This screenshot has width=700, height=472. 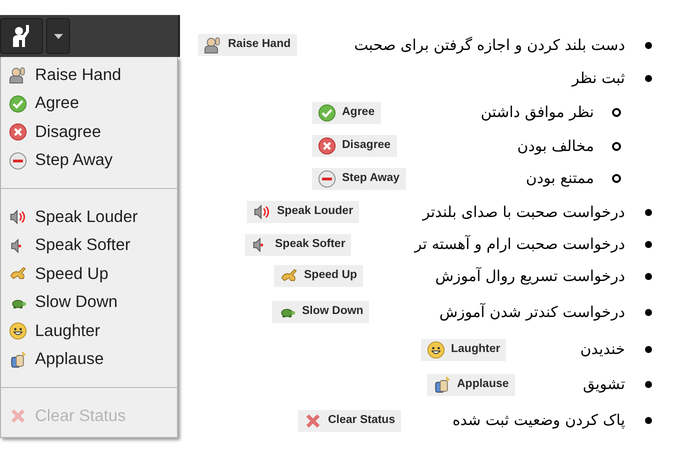 What do you see at coordinates (298, 245) in the screenshot?
I see `status-chip: Speak Softer` at bounding box center [298, 245].